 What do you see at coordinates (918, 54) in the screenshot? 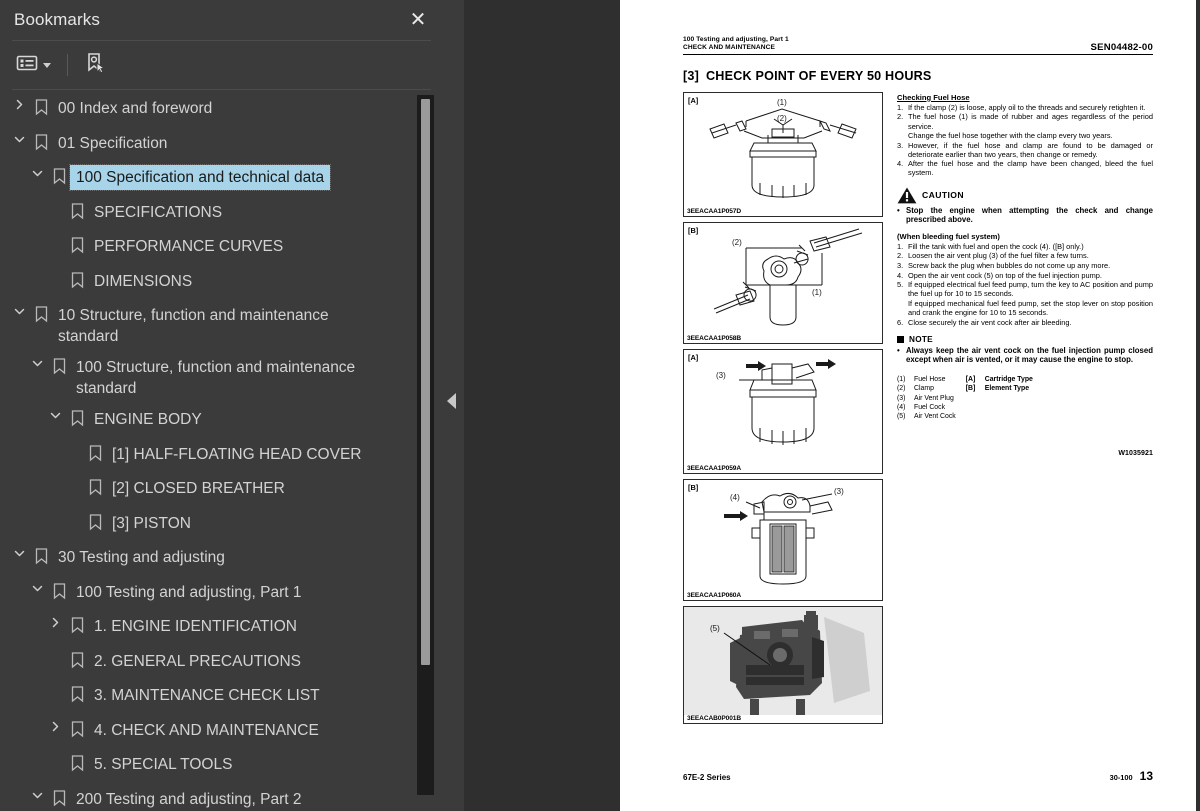
I see `header-rule` at bounding box center [918, 54].